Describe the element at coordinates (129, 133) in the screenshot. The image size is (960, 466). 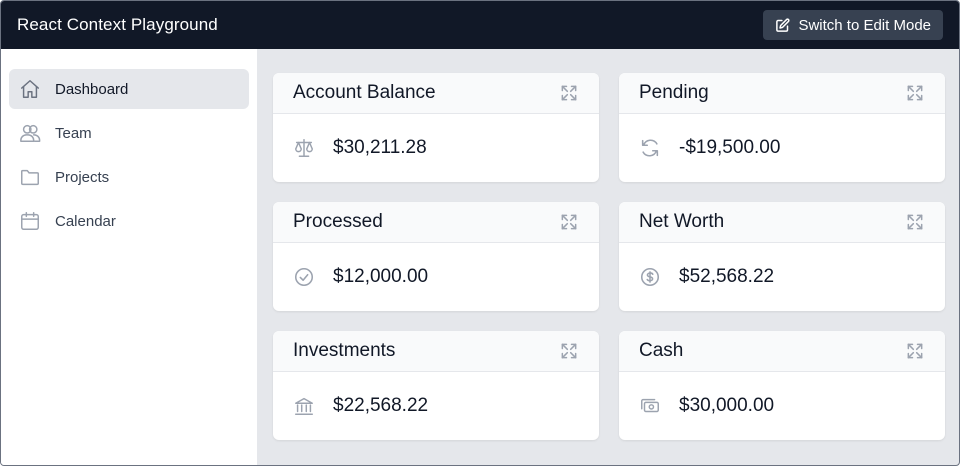
I see `sidebar-item-team: Team` at that location.